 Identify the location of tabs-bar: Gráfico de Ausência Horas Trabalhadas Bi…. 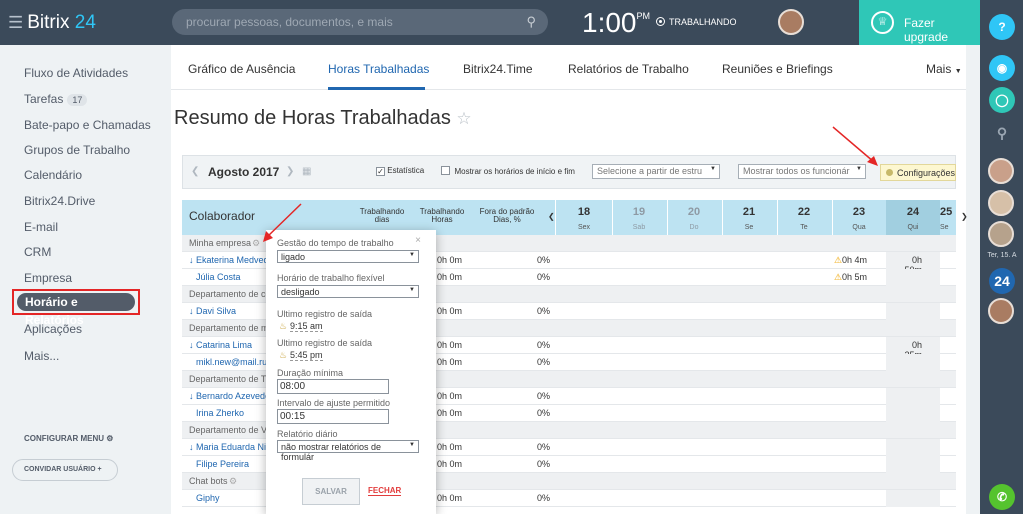
(568, 67).